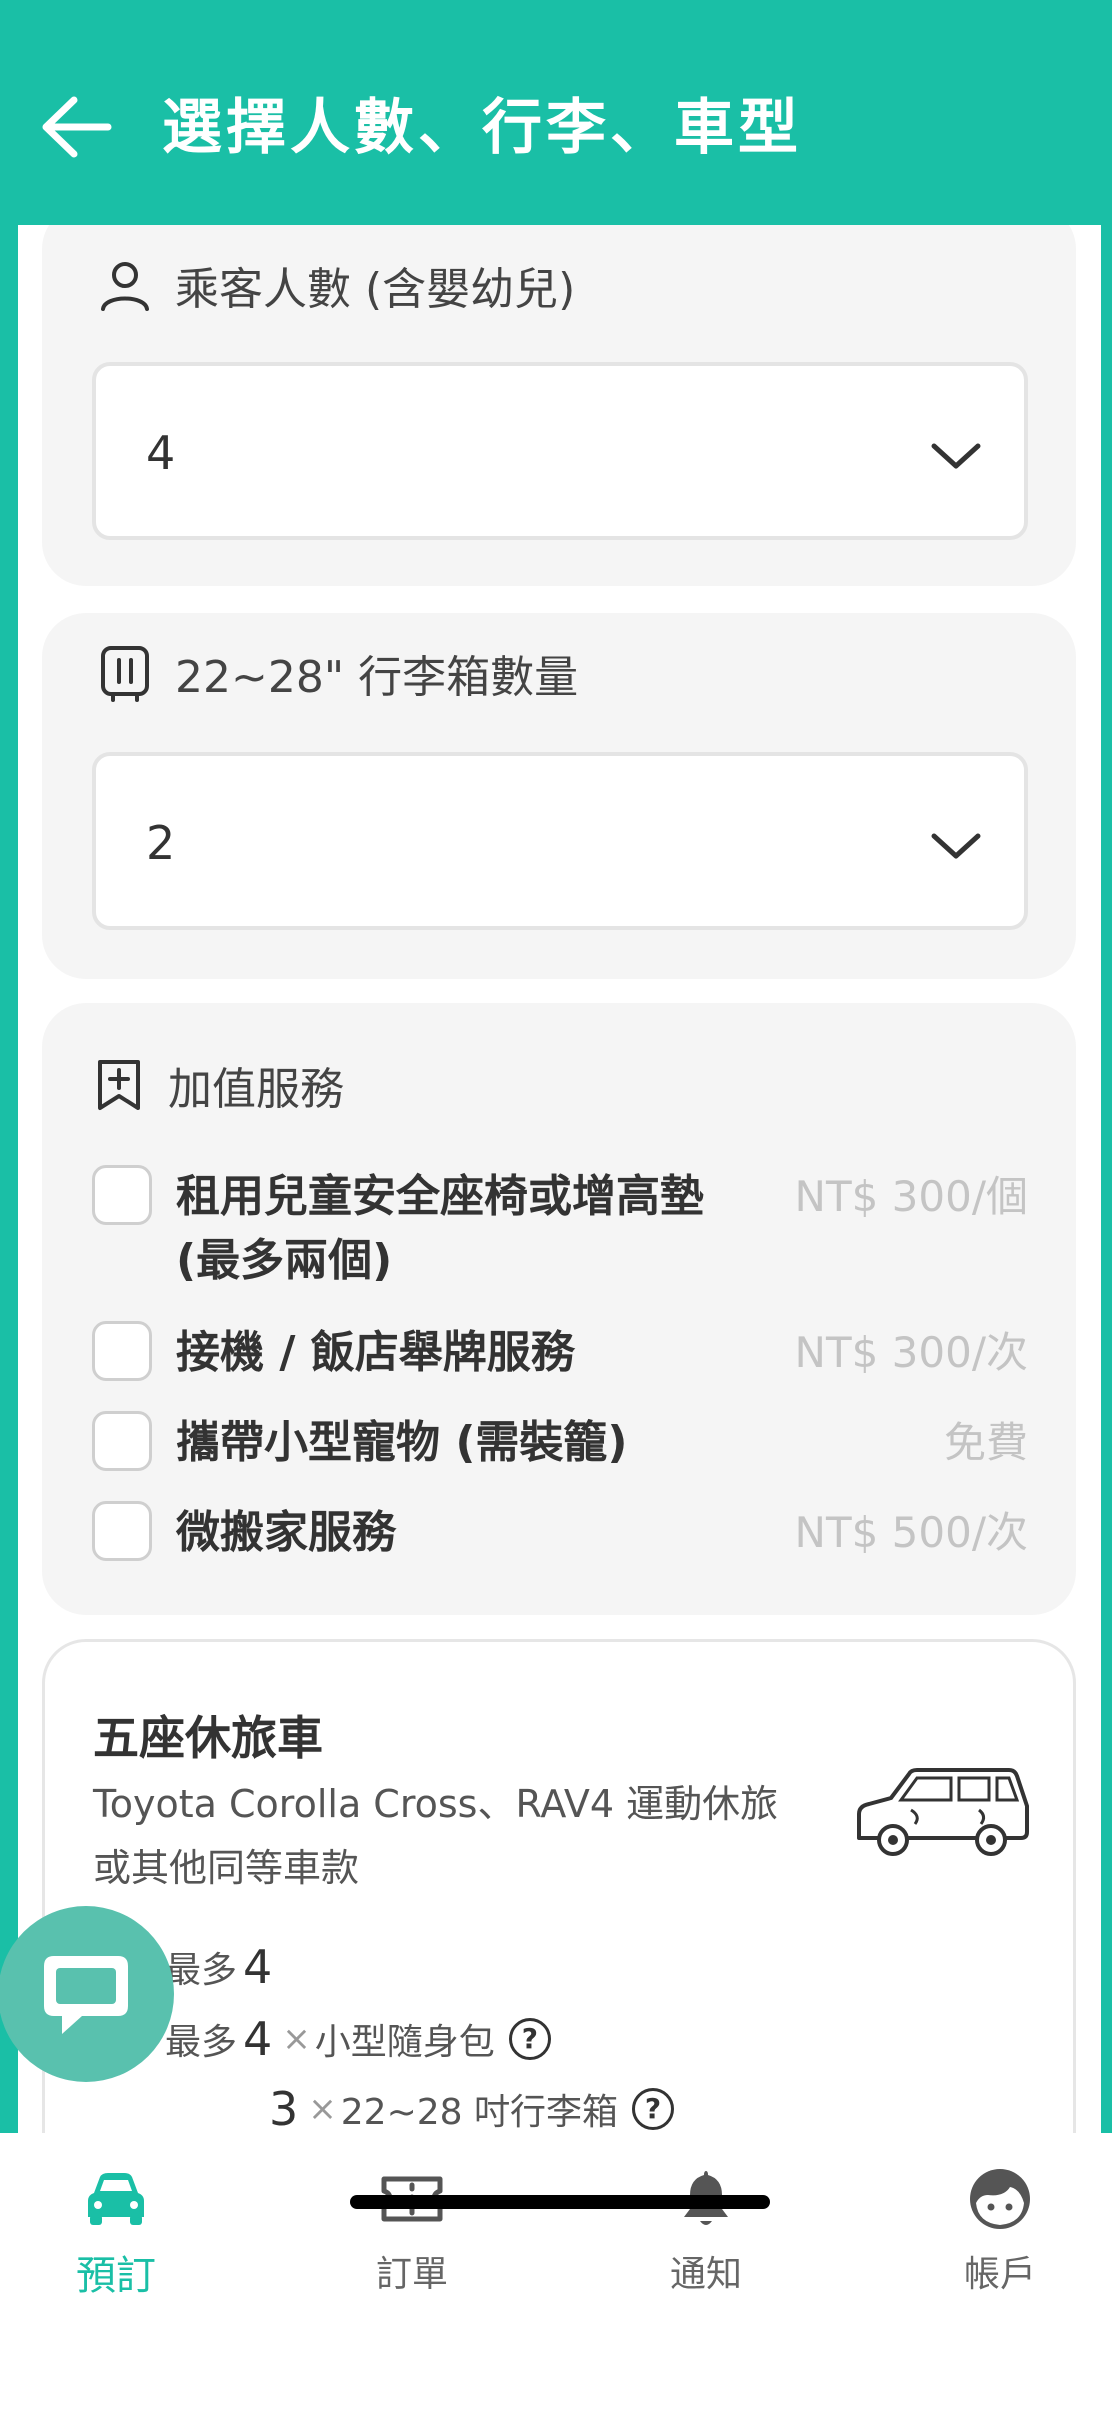 The height and width of the screenshot is (2411, 1112). What do you see at coordinates (404, 2042) in the screenshot?
I see `bag-label: 小型隨身包` at bounding box center [404, 2042].